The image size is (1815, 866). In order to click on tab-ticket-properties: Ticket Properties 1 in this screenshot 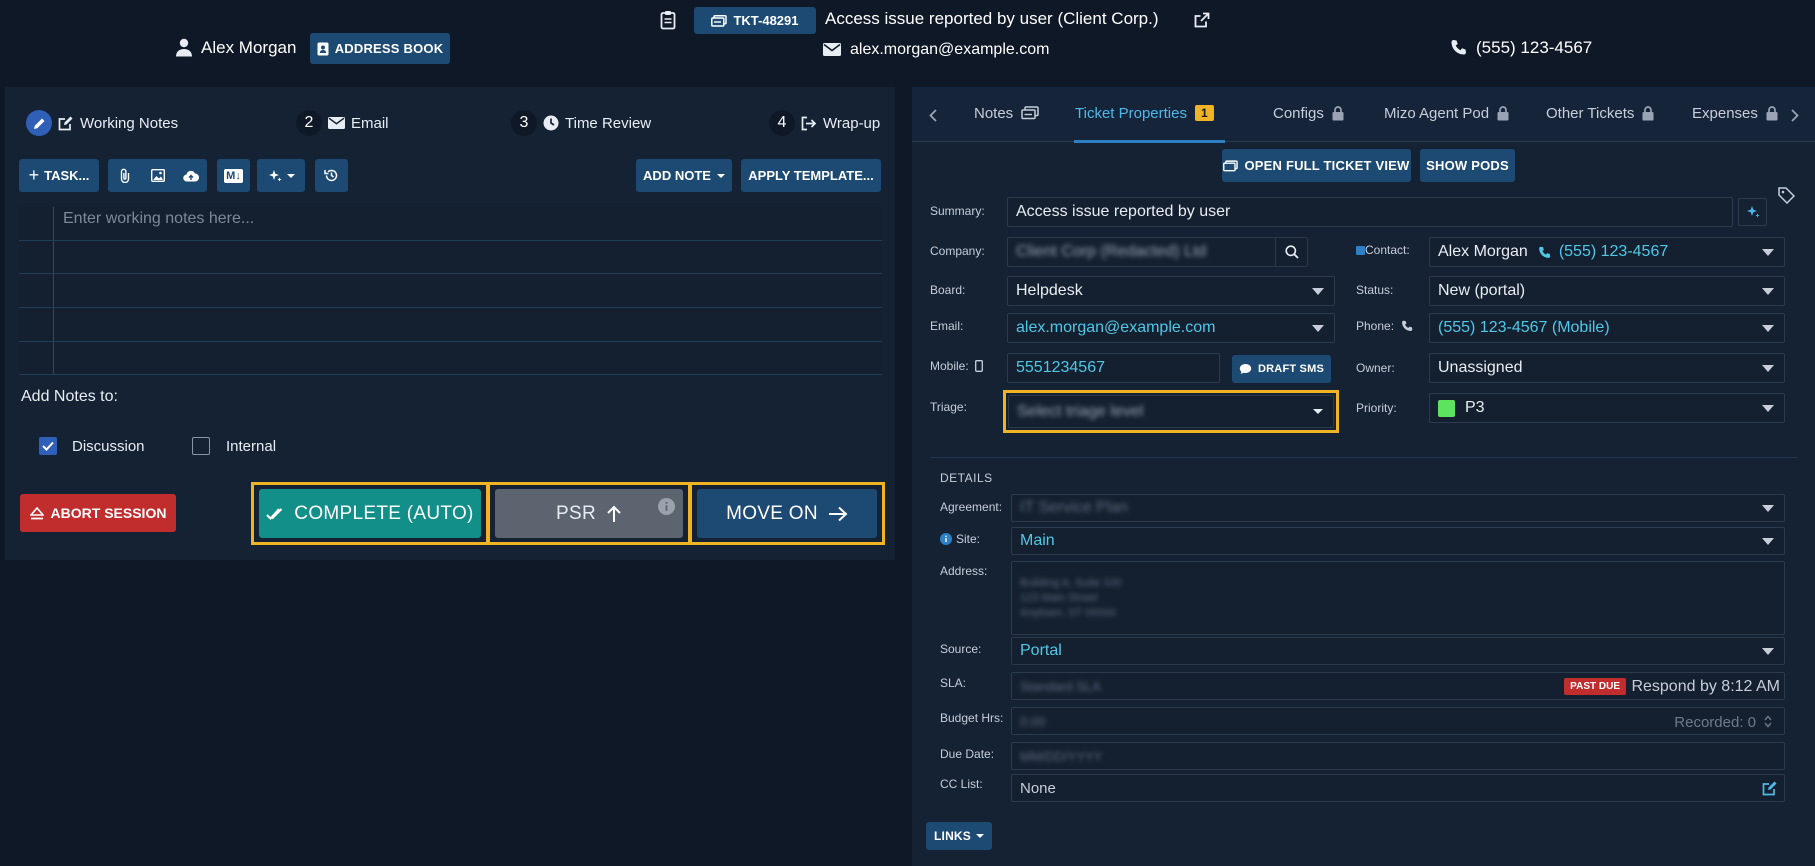, I will do `click(1144, 113)`.